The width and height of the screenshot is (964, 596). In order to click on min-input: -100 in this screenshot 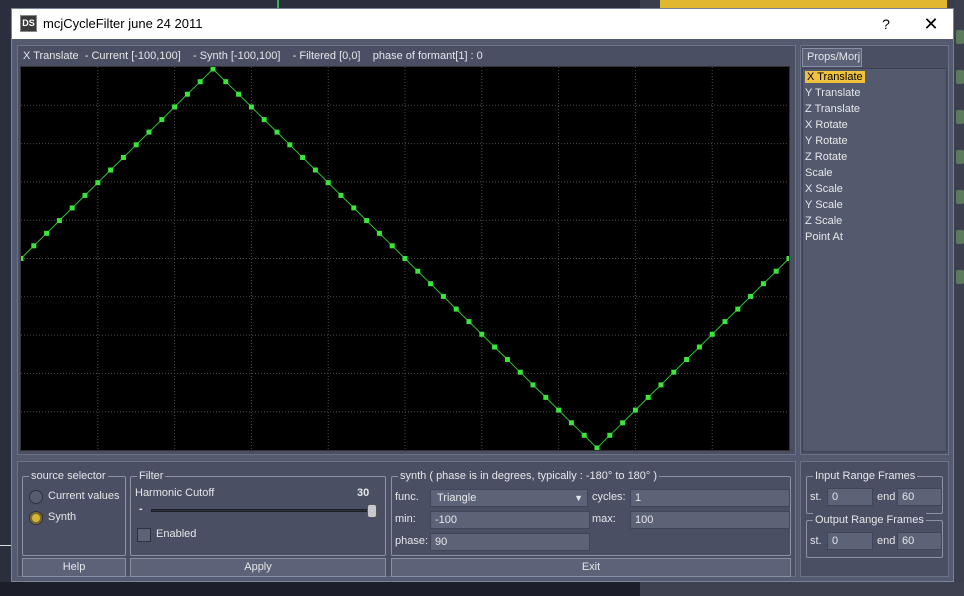, I will do `click(510, 520)`.